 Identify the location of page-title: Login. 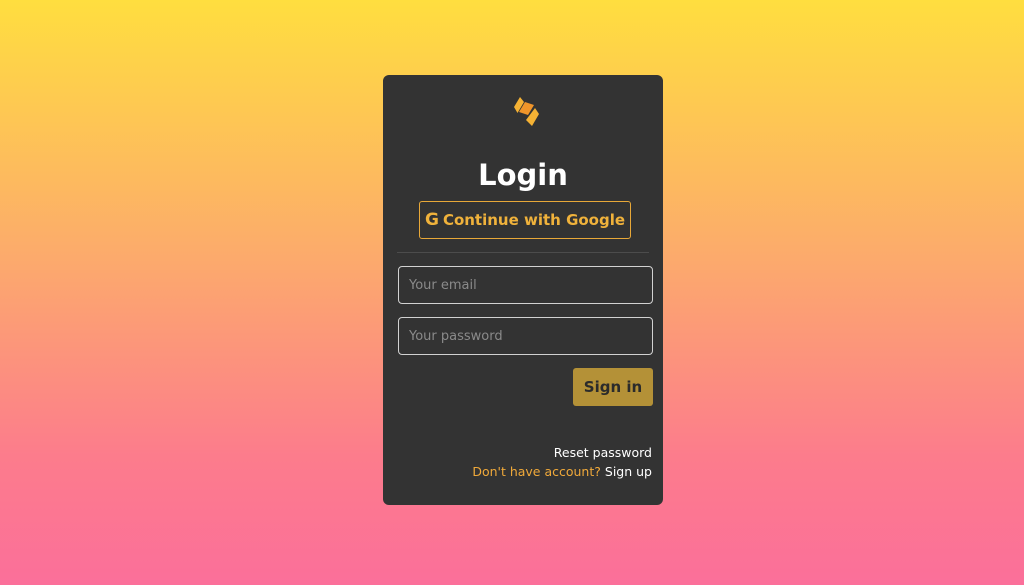
(523, 175).